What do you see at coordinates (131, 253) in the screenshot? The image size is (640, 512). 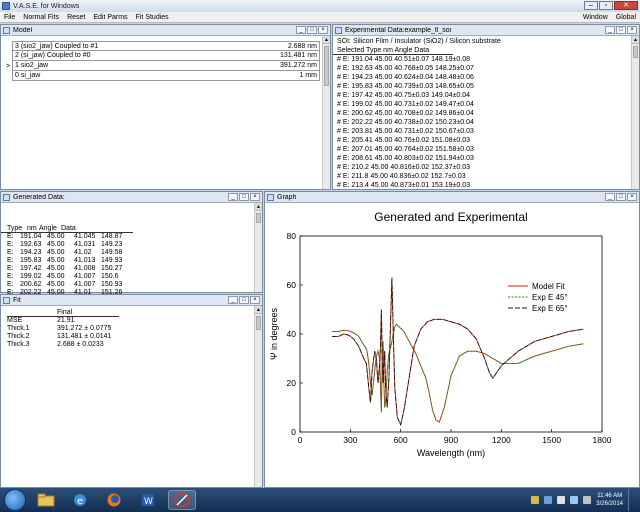 I see `generated-data-row: E: 194.23 45.00 41.02 149.58` at bounding box center [131, 253].